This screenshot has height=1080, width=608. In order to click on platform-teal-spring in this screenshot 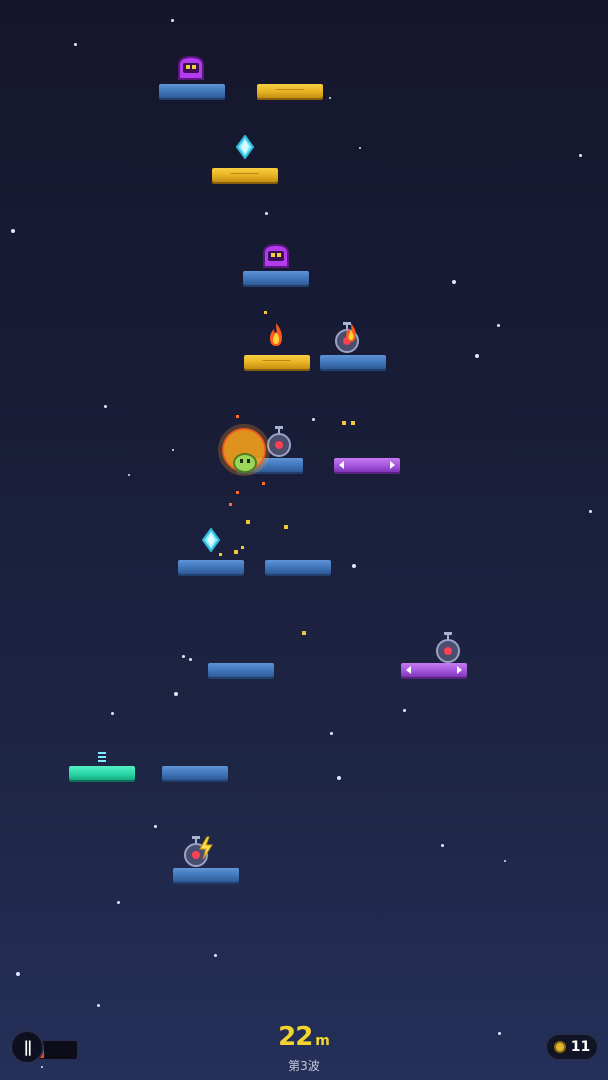, I will do `click(102, 766)`.